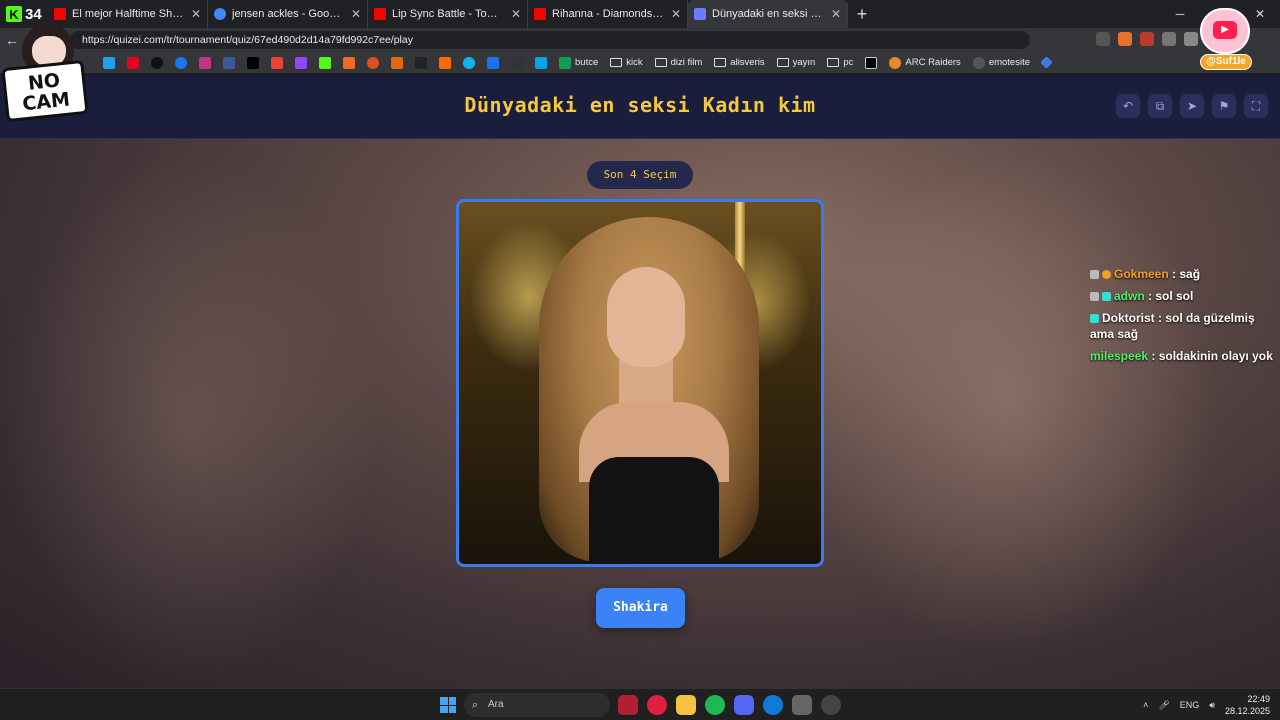 The image size is (1280, 720). What do you see at coordinates (802, 705) in the screenshot?
I see `app-icon` at bounding box center [802, 705].